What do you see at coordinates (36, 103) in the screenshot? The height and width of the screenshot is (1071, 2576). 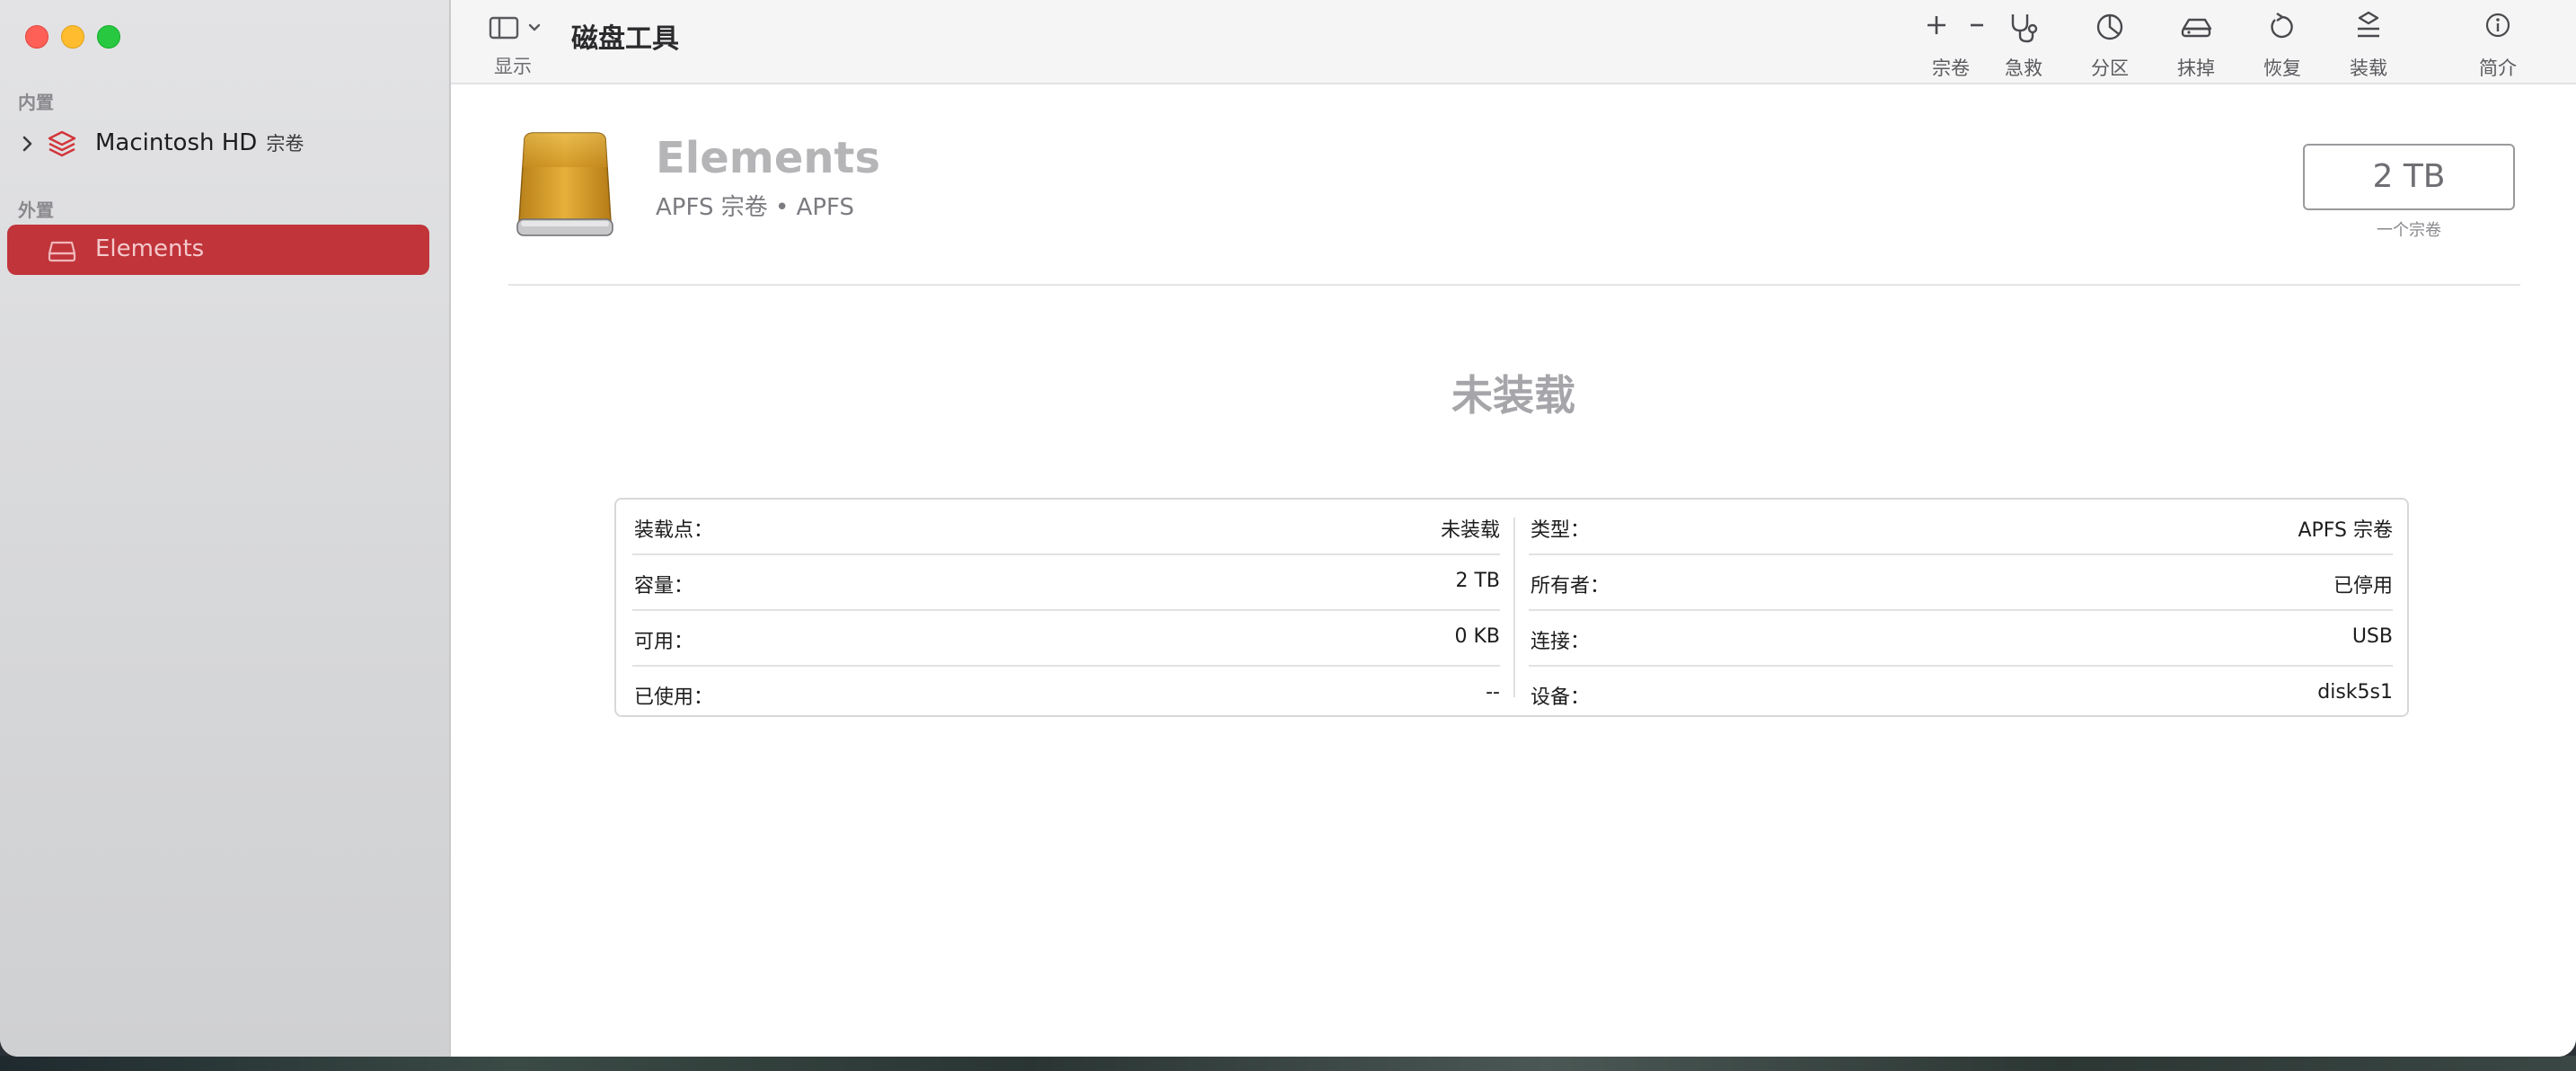 I see `section-label-internal: 内置` at bounding box center [36, 103].